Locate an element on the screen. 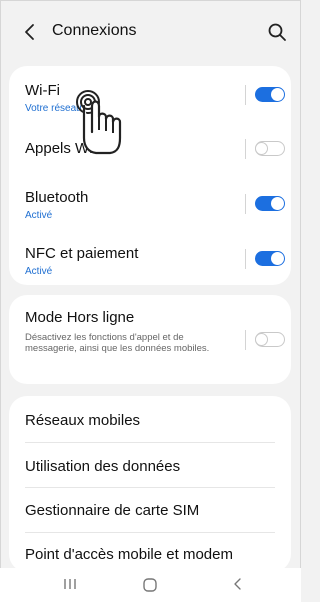  home-icon is located at coordinates (150, 585).